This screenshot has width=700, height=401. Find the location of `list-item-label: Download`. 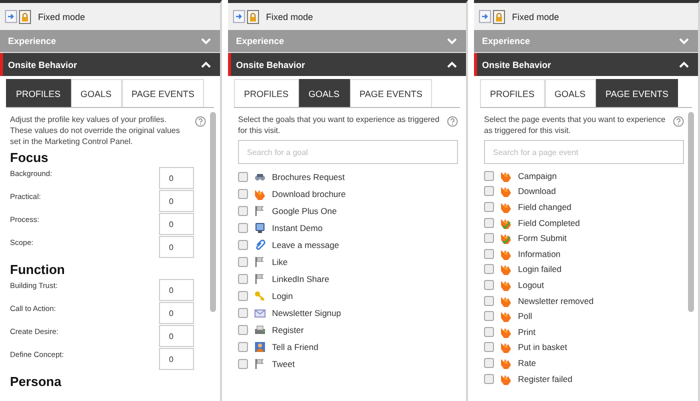

list-item-label: Download is located at coordinates (537, 191).